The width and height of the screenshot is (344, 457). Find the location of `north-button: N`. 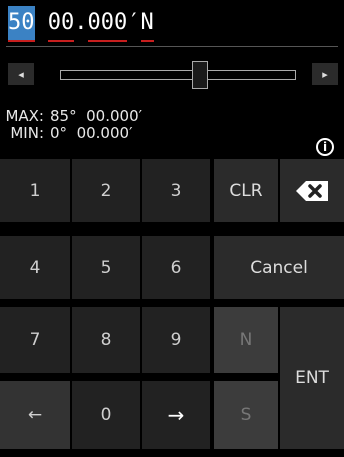

north-button: N is located at coordinates (246, 340).